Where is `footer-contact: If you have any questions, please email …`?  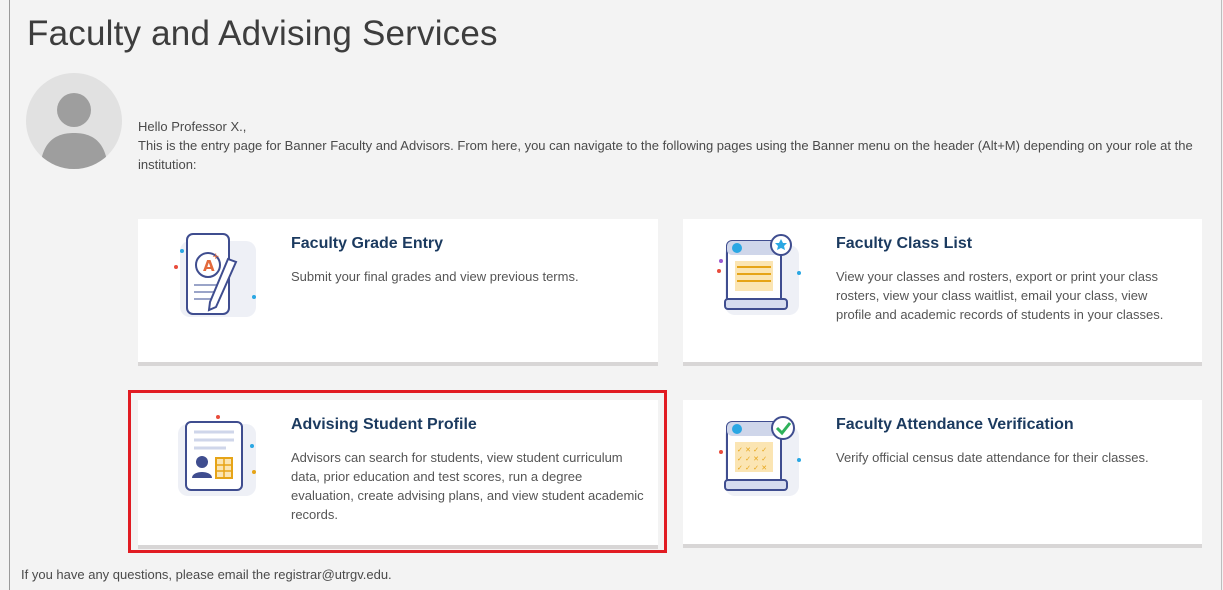 footer-contact: If you have any questions, please email … is located at coordinates (206, 574).